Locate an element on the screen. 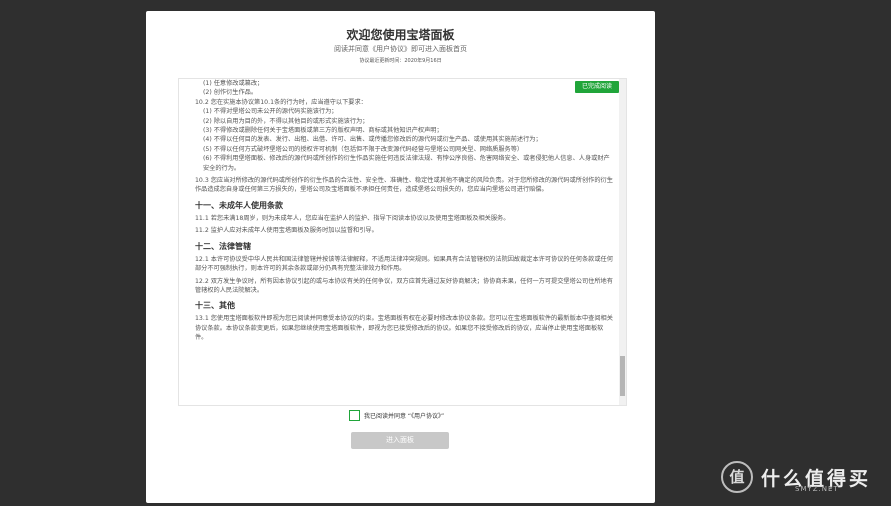 The image size is (891, 506). section-paragraph: 11.2 监护人应对未成年人使用宝塔面板及服务时加以监督和引导。 is located at coordinates (286, 231).